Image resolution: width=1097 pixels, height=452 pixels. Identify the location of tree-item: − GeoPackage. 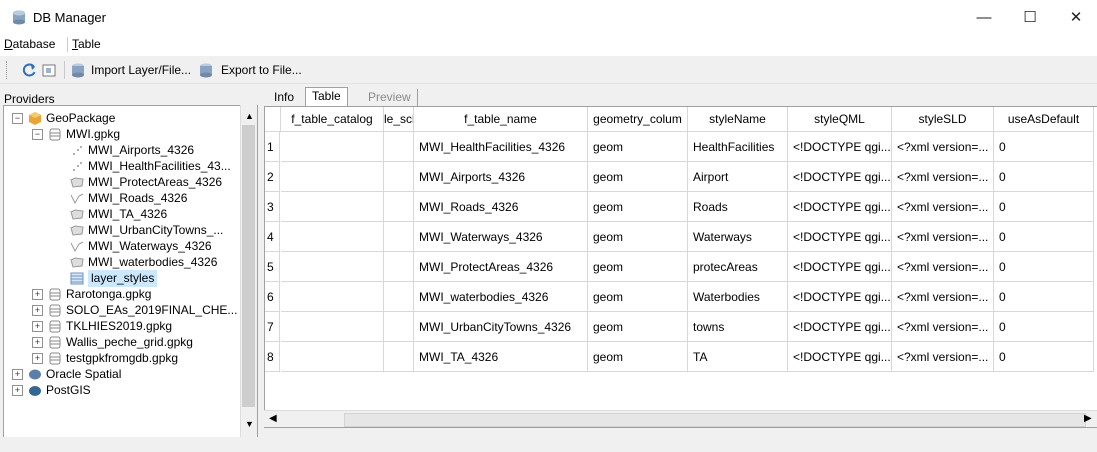
(122, 118).